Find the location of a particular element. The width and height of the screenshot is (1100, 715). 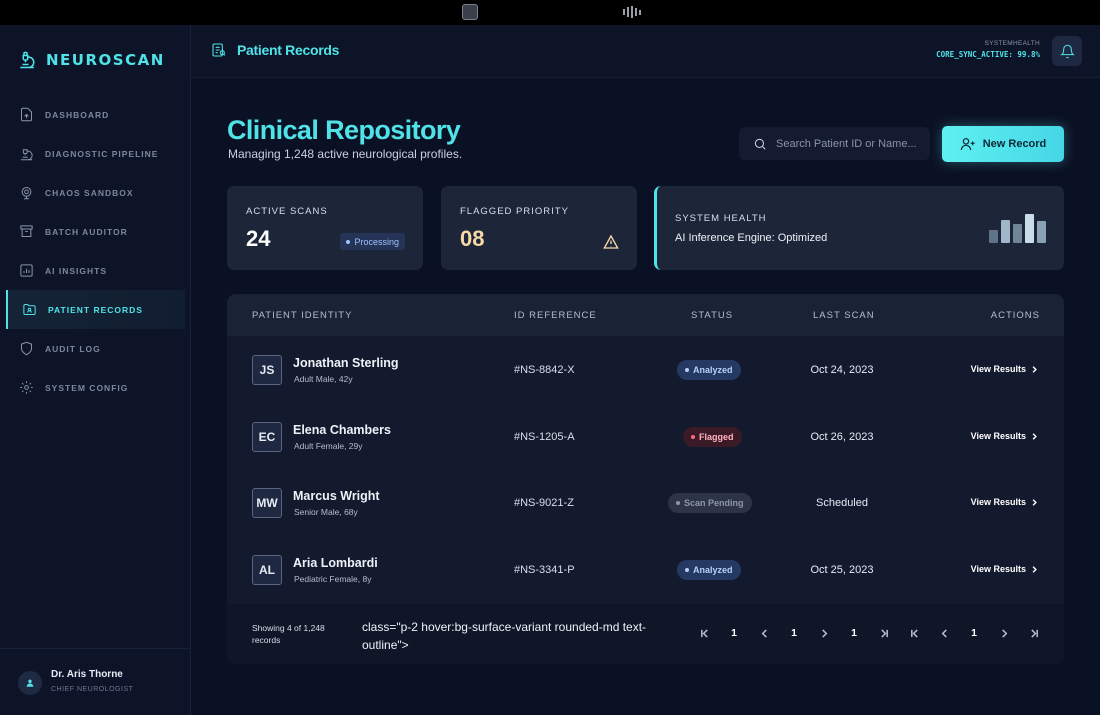

sidebar-item-system-config: SYSTEM CONFIG is located at coordinates (95, 387).